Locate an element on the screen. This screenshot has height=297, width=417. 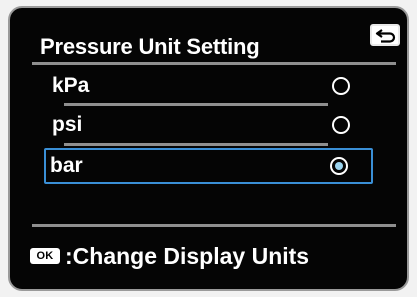
back-button is located at coordinates (385, 35).